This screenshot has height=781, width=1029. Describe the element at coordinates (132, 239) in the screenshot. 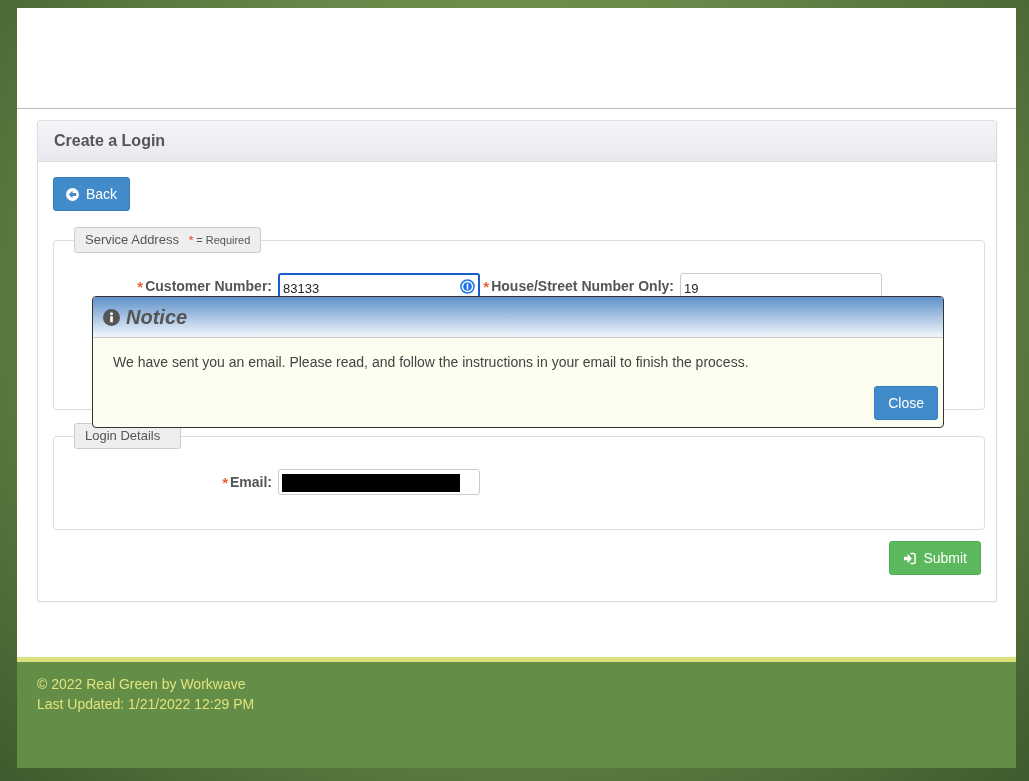

I see `legend-title: Service Address` at that location.